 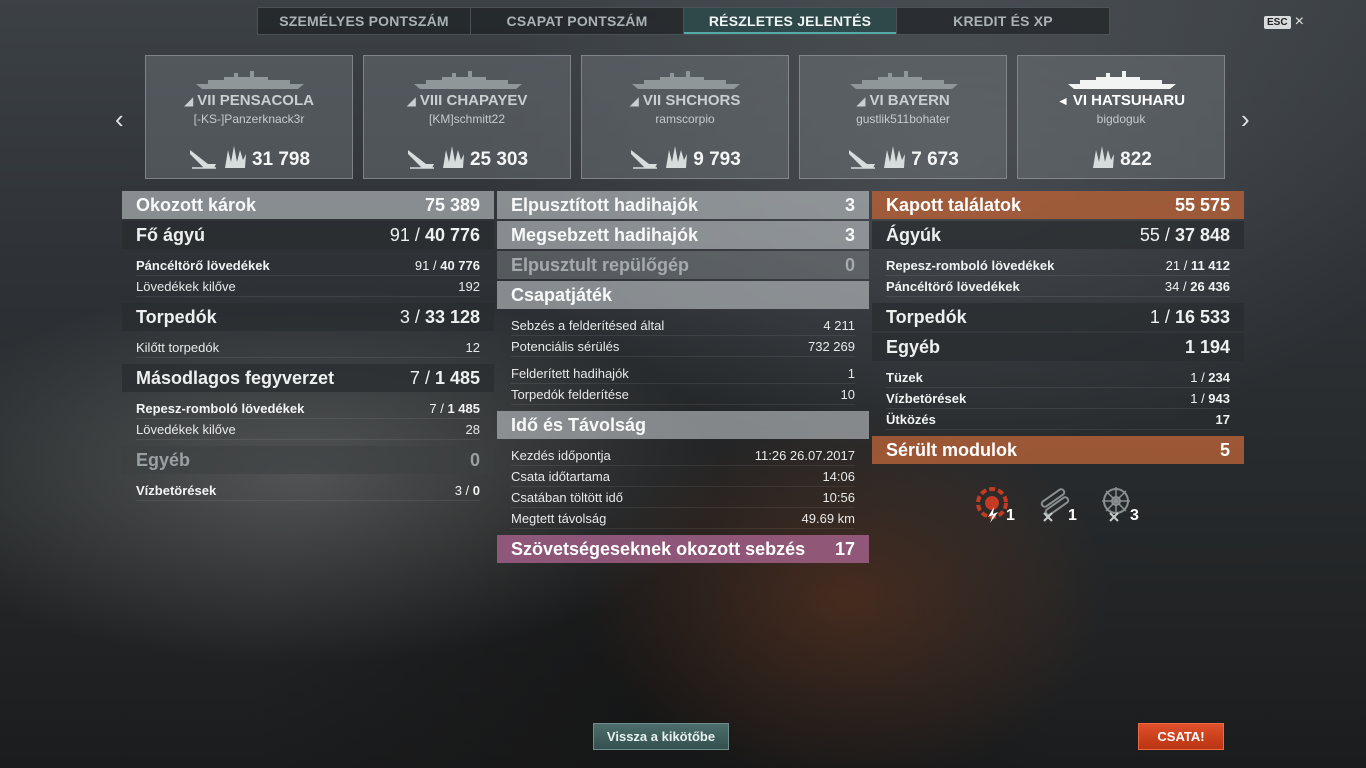 What do you see at coordinates (364, 21) in the screenshot?
I see `tab-personal-score: SZEMÉLYES PONTSZÁM` at bounding box center [364, 21].